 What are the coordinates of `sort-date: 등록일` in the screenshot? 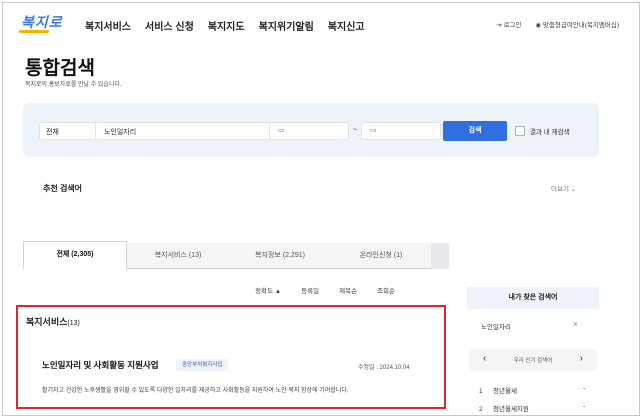 It's located at (310, 290).